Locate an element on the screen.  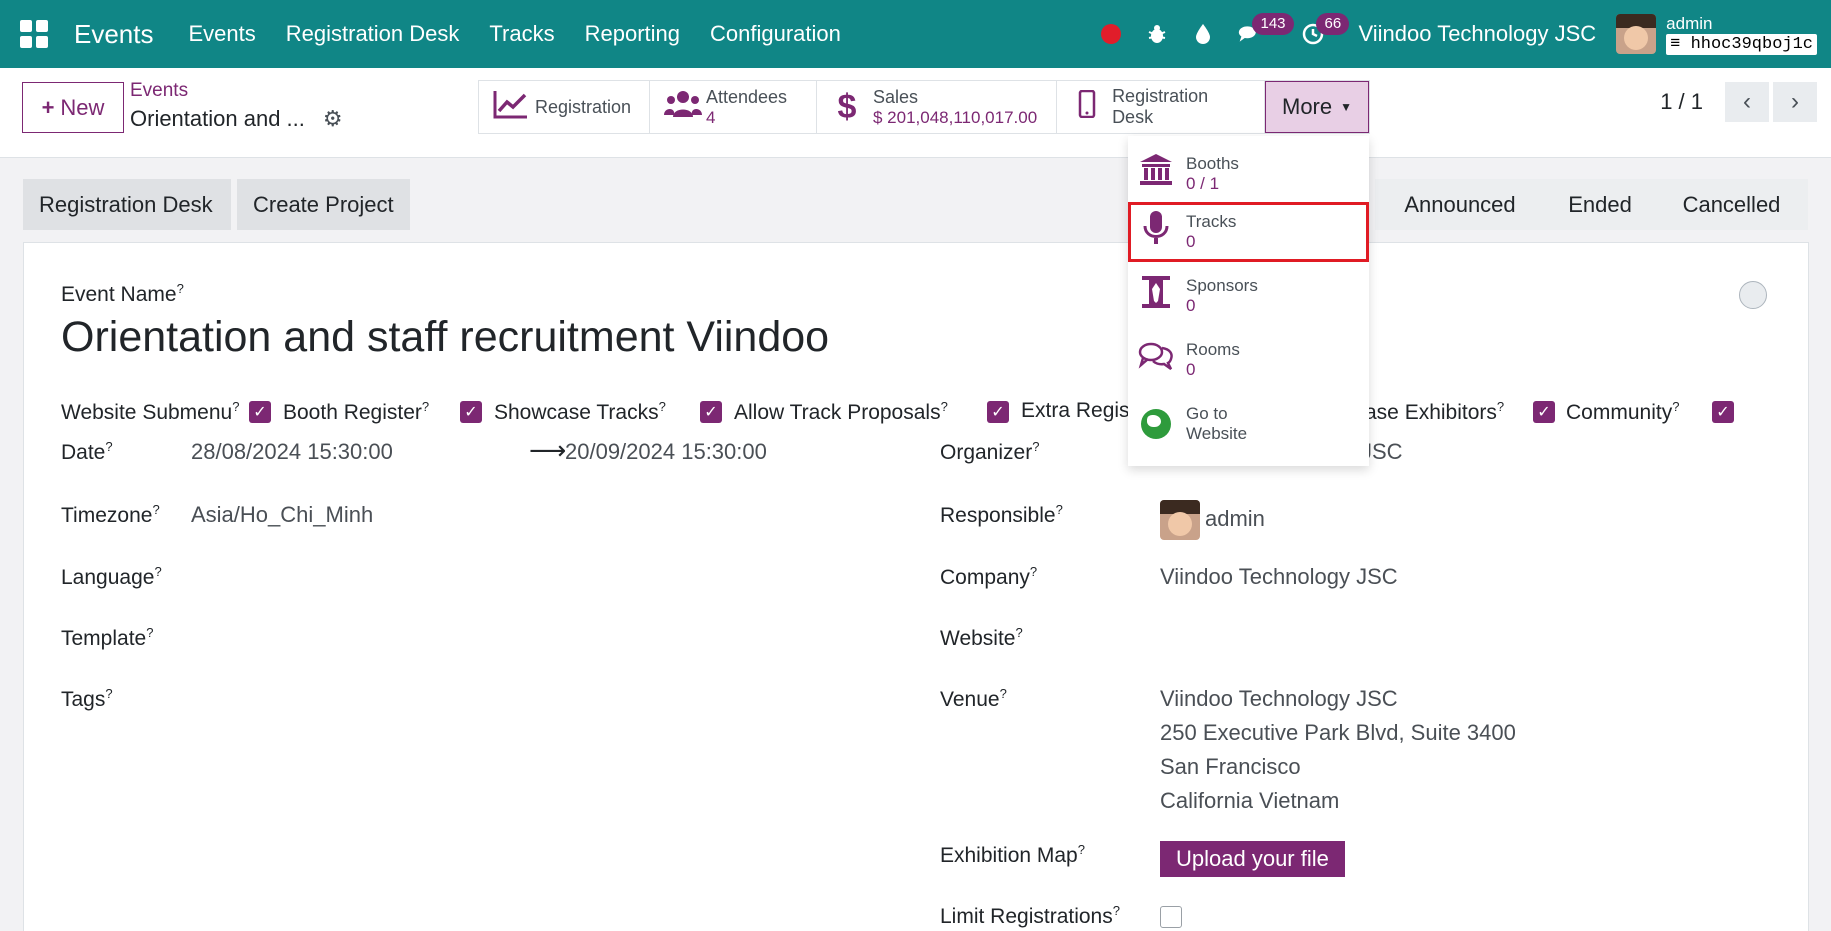
chat-icon: 143 is located at coordinates (1266, 29).